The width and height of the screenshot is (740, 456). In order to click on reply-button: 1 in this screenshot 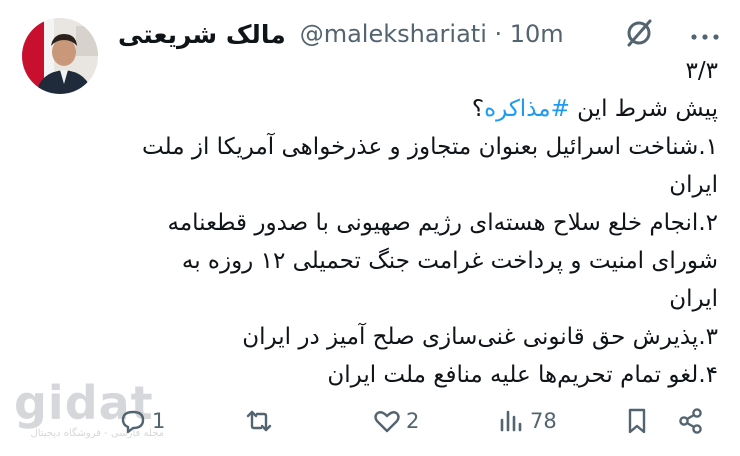, I will do `click(141, 421)`.